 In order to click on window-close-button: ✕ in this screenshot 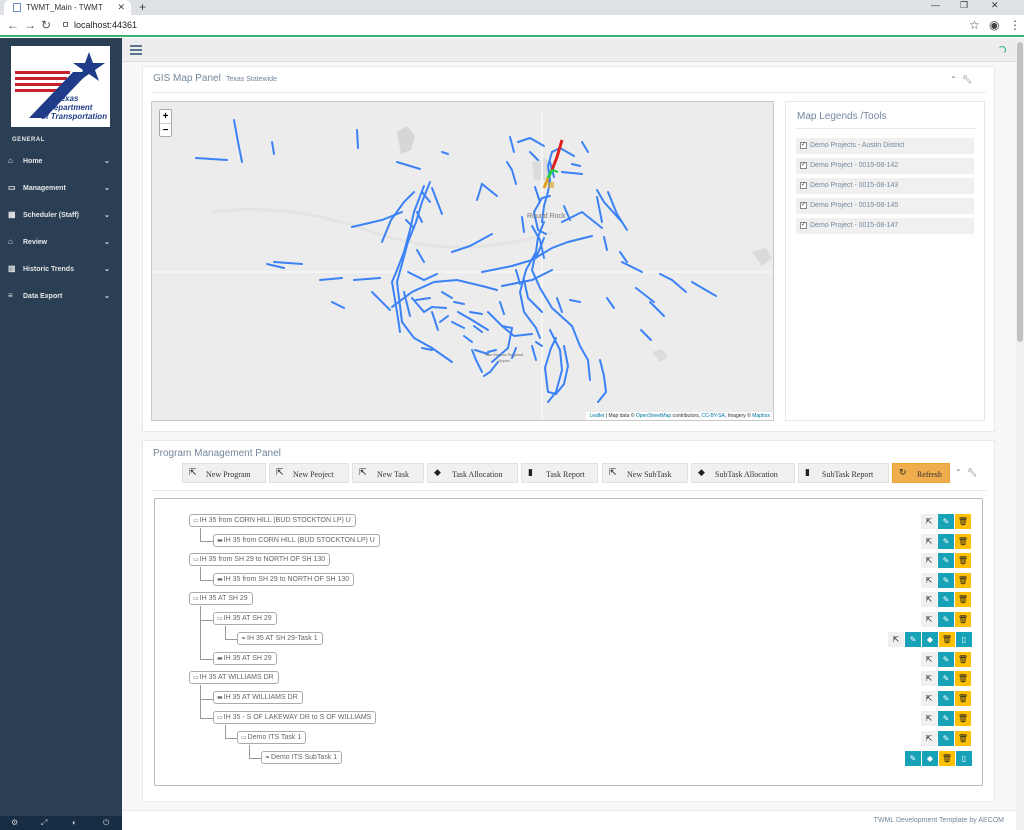, I will do `click(995, 5)`.